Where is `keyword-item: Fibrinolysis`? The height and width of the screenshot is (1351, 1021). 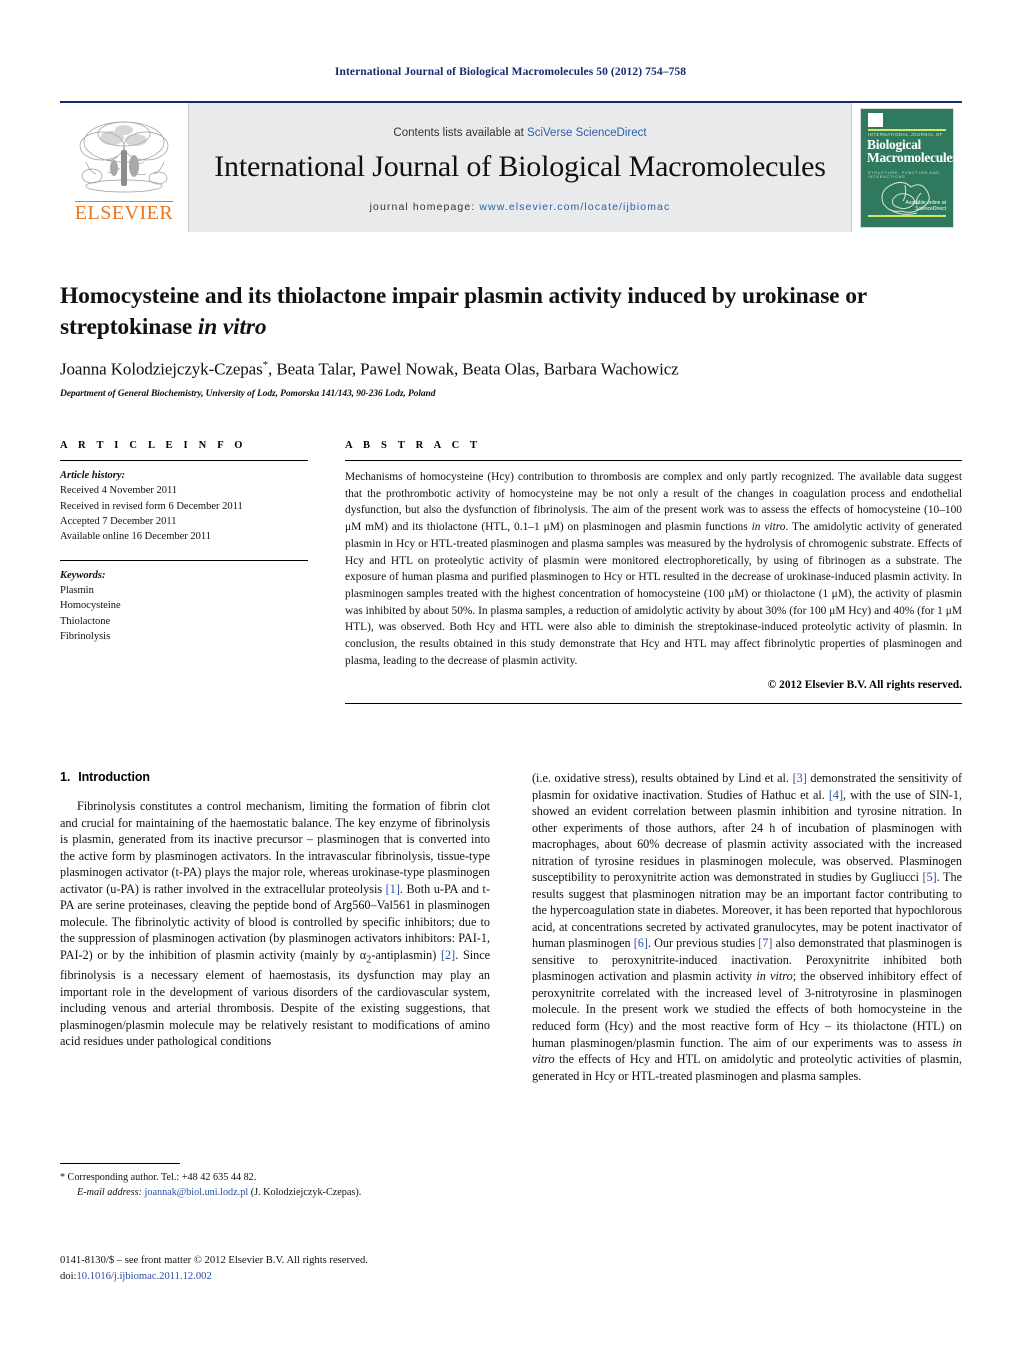 keyword-item: Fibrinolysis is located at coordinates (85, 636).